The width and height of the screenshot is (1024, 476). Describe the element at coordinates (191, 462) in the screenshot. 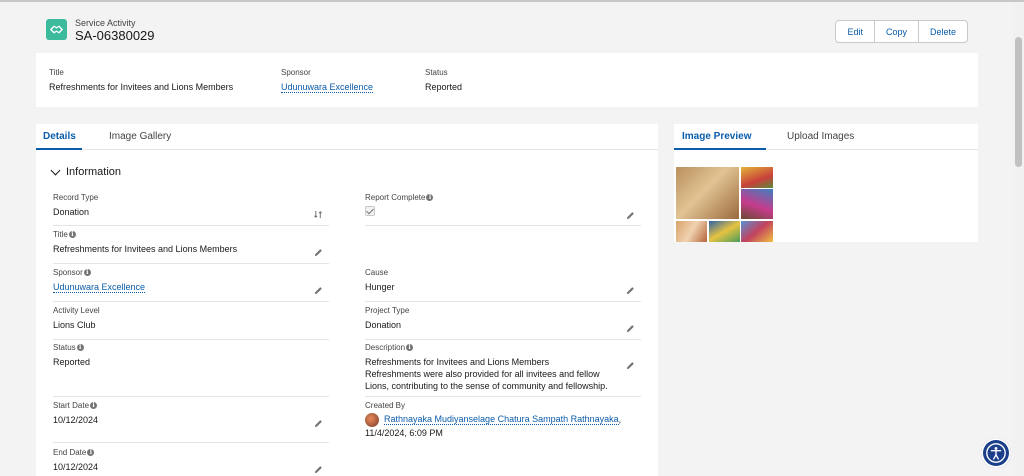

I see `field-end-date: End Date i 10/12/2024` at that location.